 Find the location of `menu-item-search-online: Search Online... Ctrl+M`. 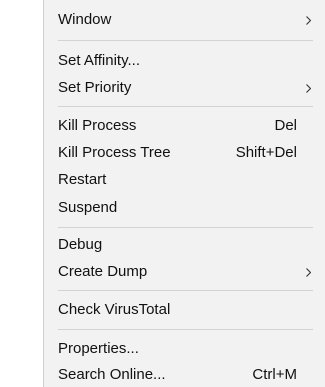

menu-item-search-online: Search Online... Ctrl+M is located at coordinates (184, 375).